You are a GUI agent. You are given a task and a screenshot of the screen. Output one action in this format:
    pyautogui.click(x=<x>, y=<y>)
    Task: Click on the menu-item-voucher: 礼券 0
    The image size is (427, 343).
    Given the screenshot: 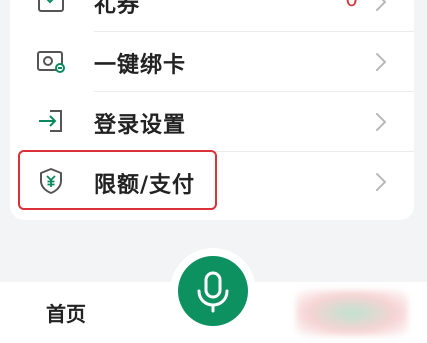 What is the action you would take?
    pyautogui.click(x=212, y=15)
    